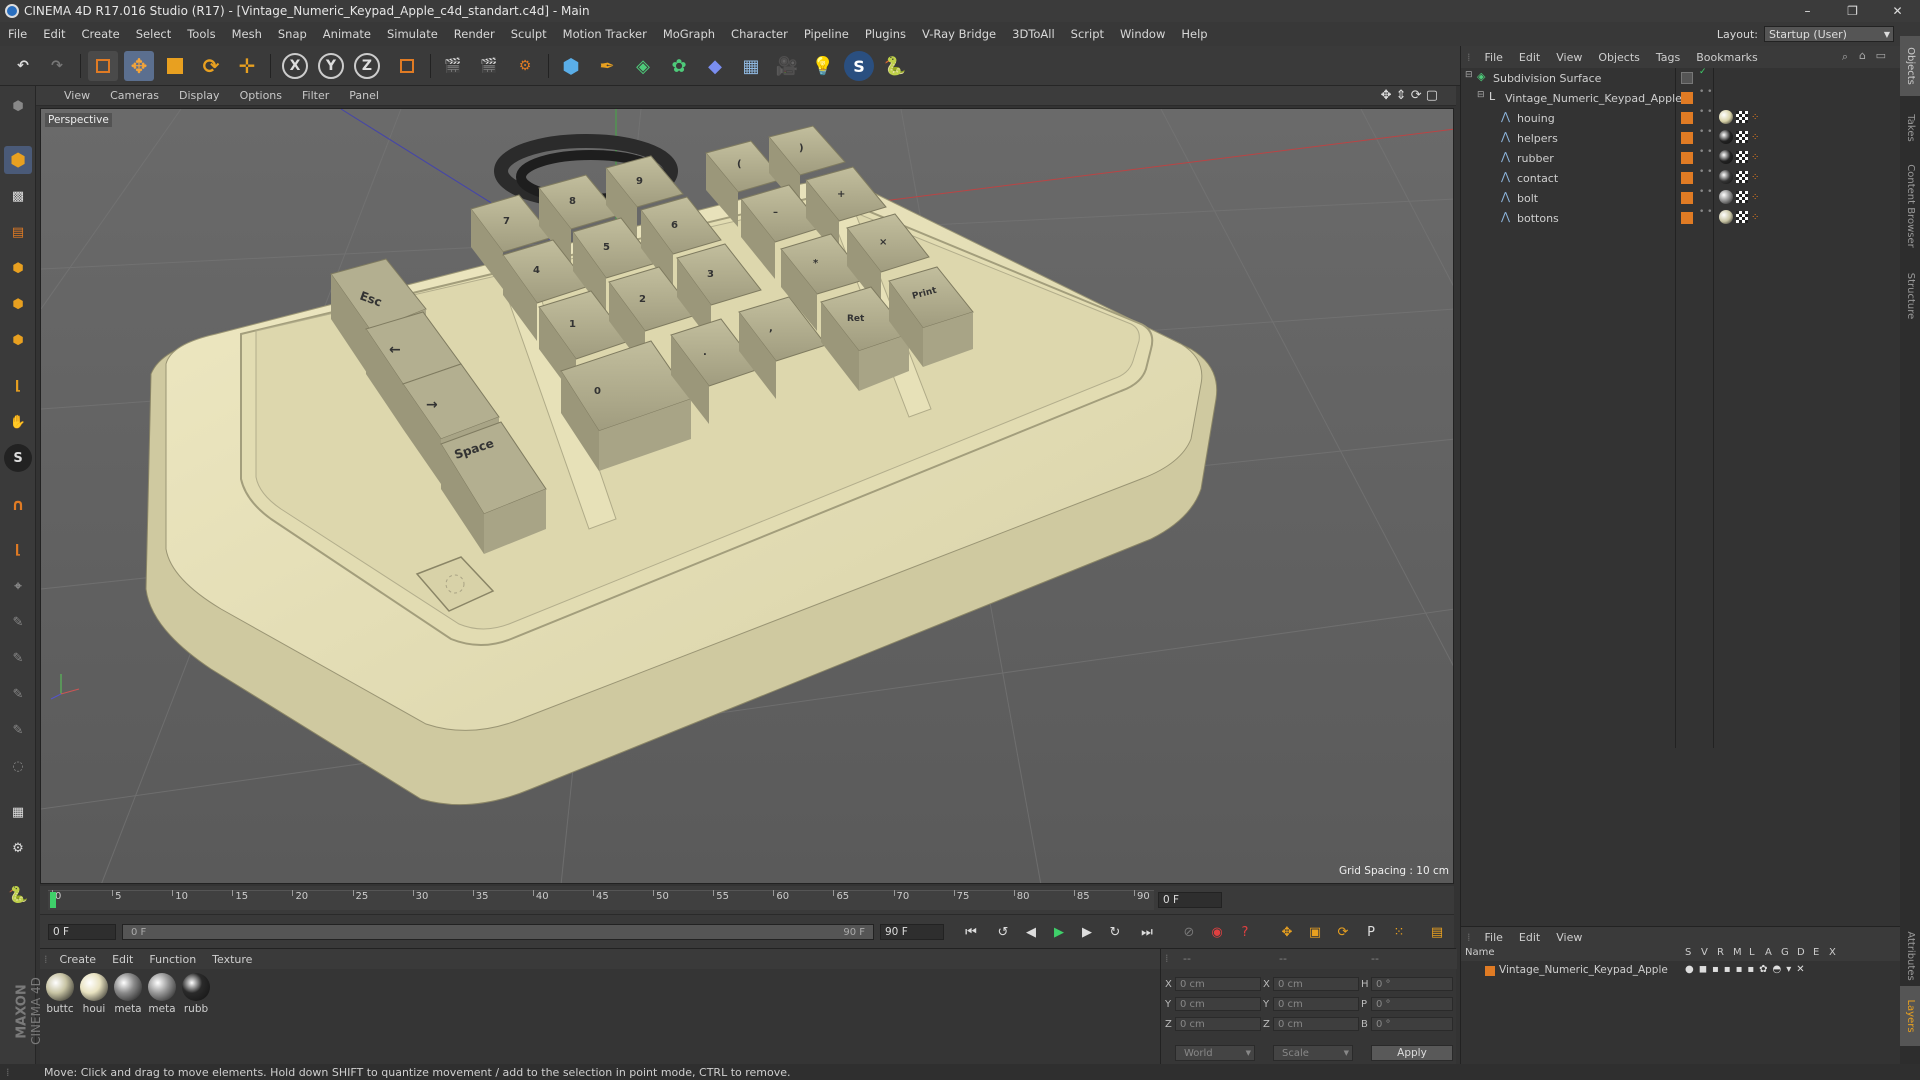 This screenshot has width=1920, height=1080. I want to click on menu-animate: Animate, so click(347, 34).